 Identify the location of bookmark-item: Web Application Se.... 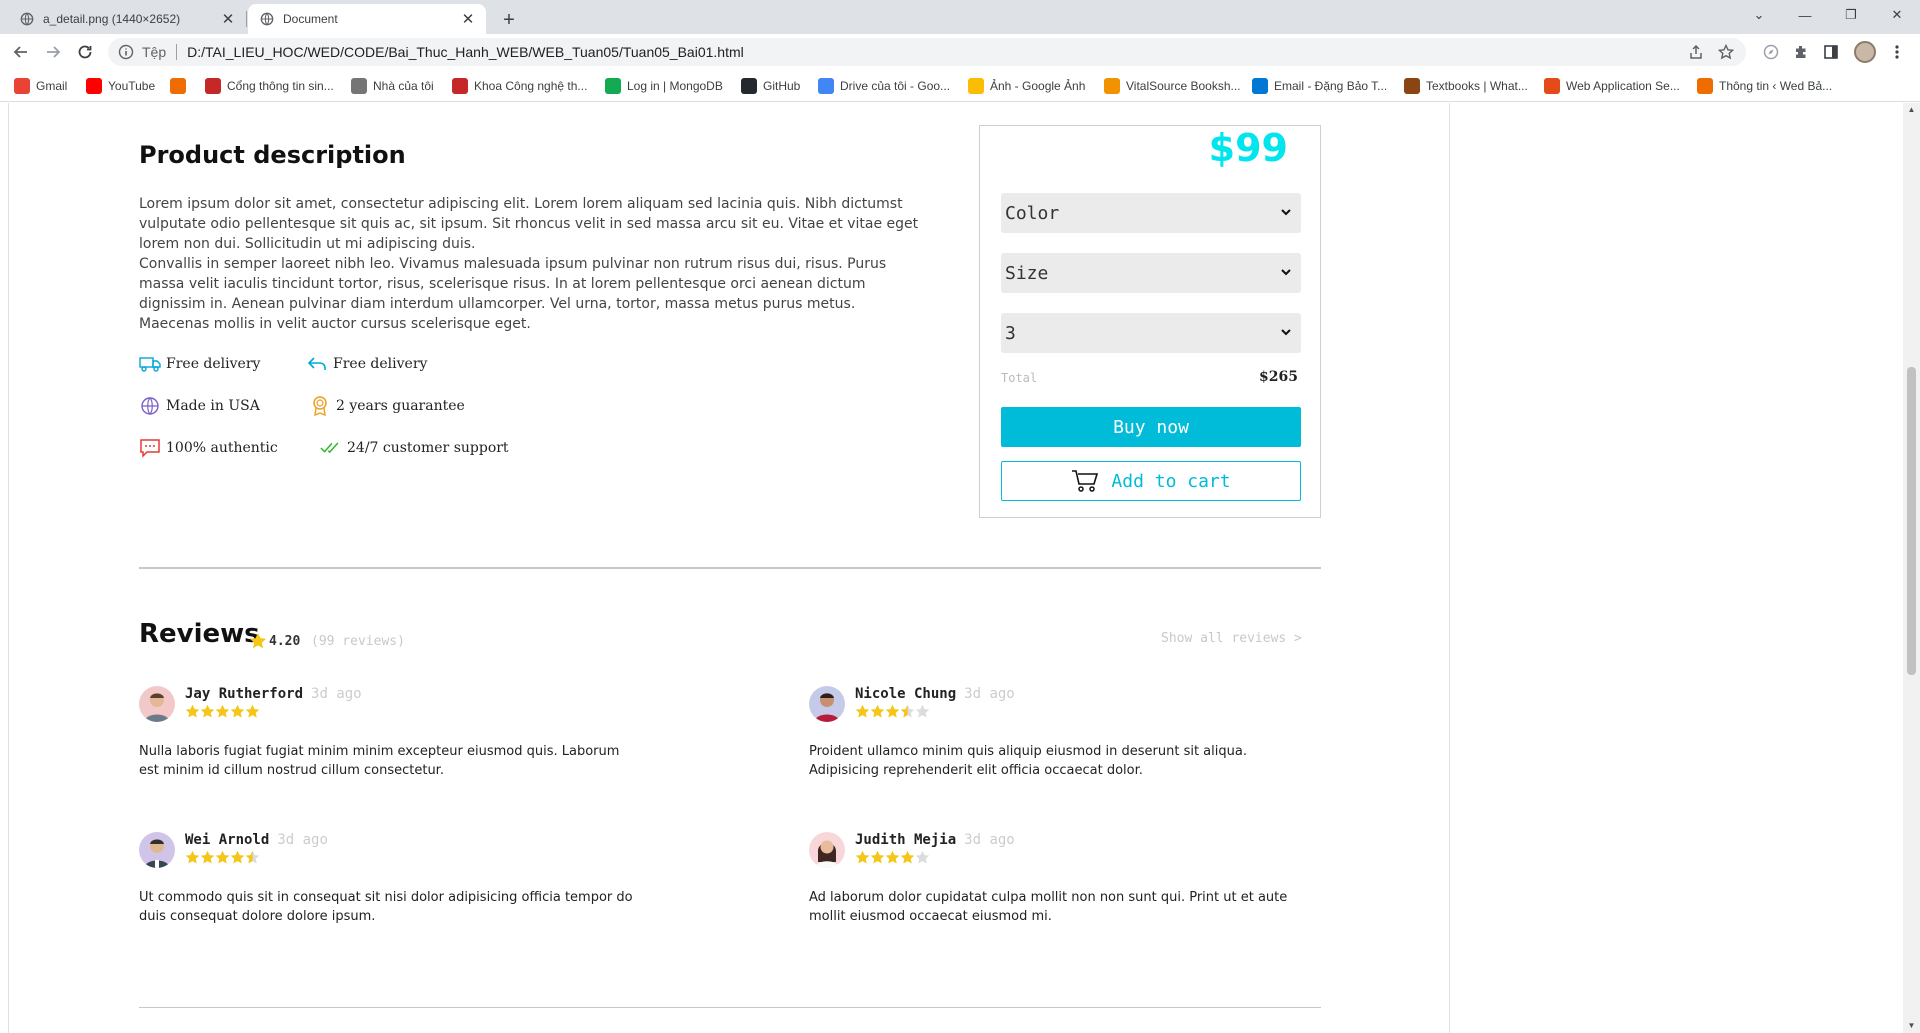
(1612, 86).